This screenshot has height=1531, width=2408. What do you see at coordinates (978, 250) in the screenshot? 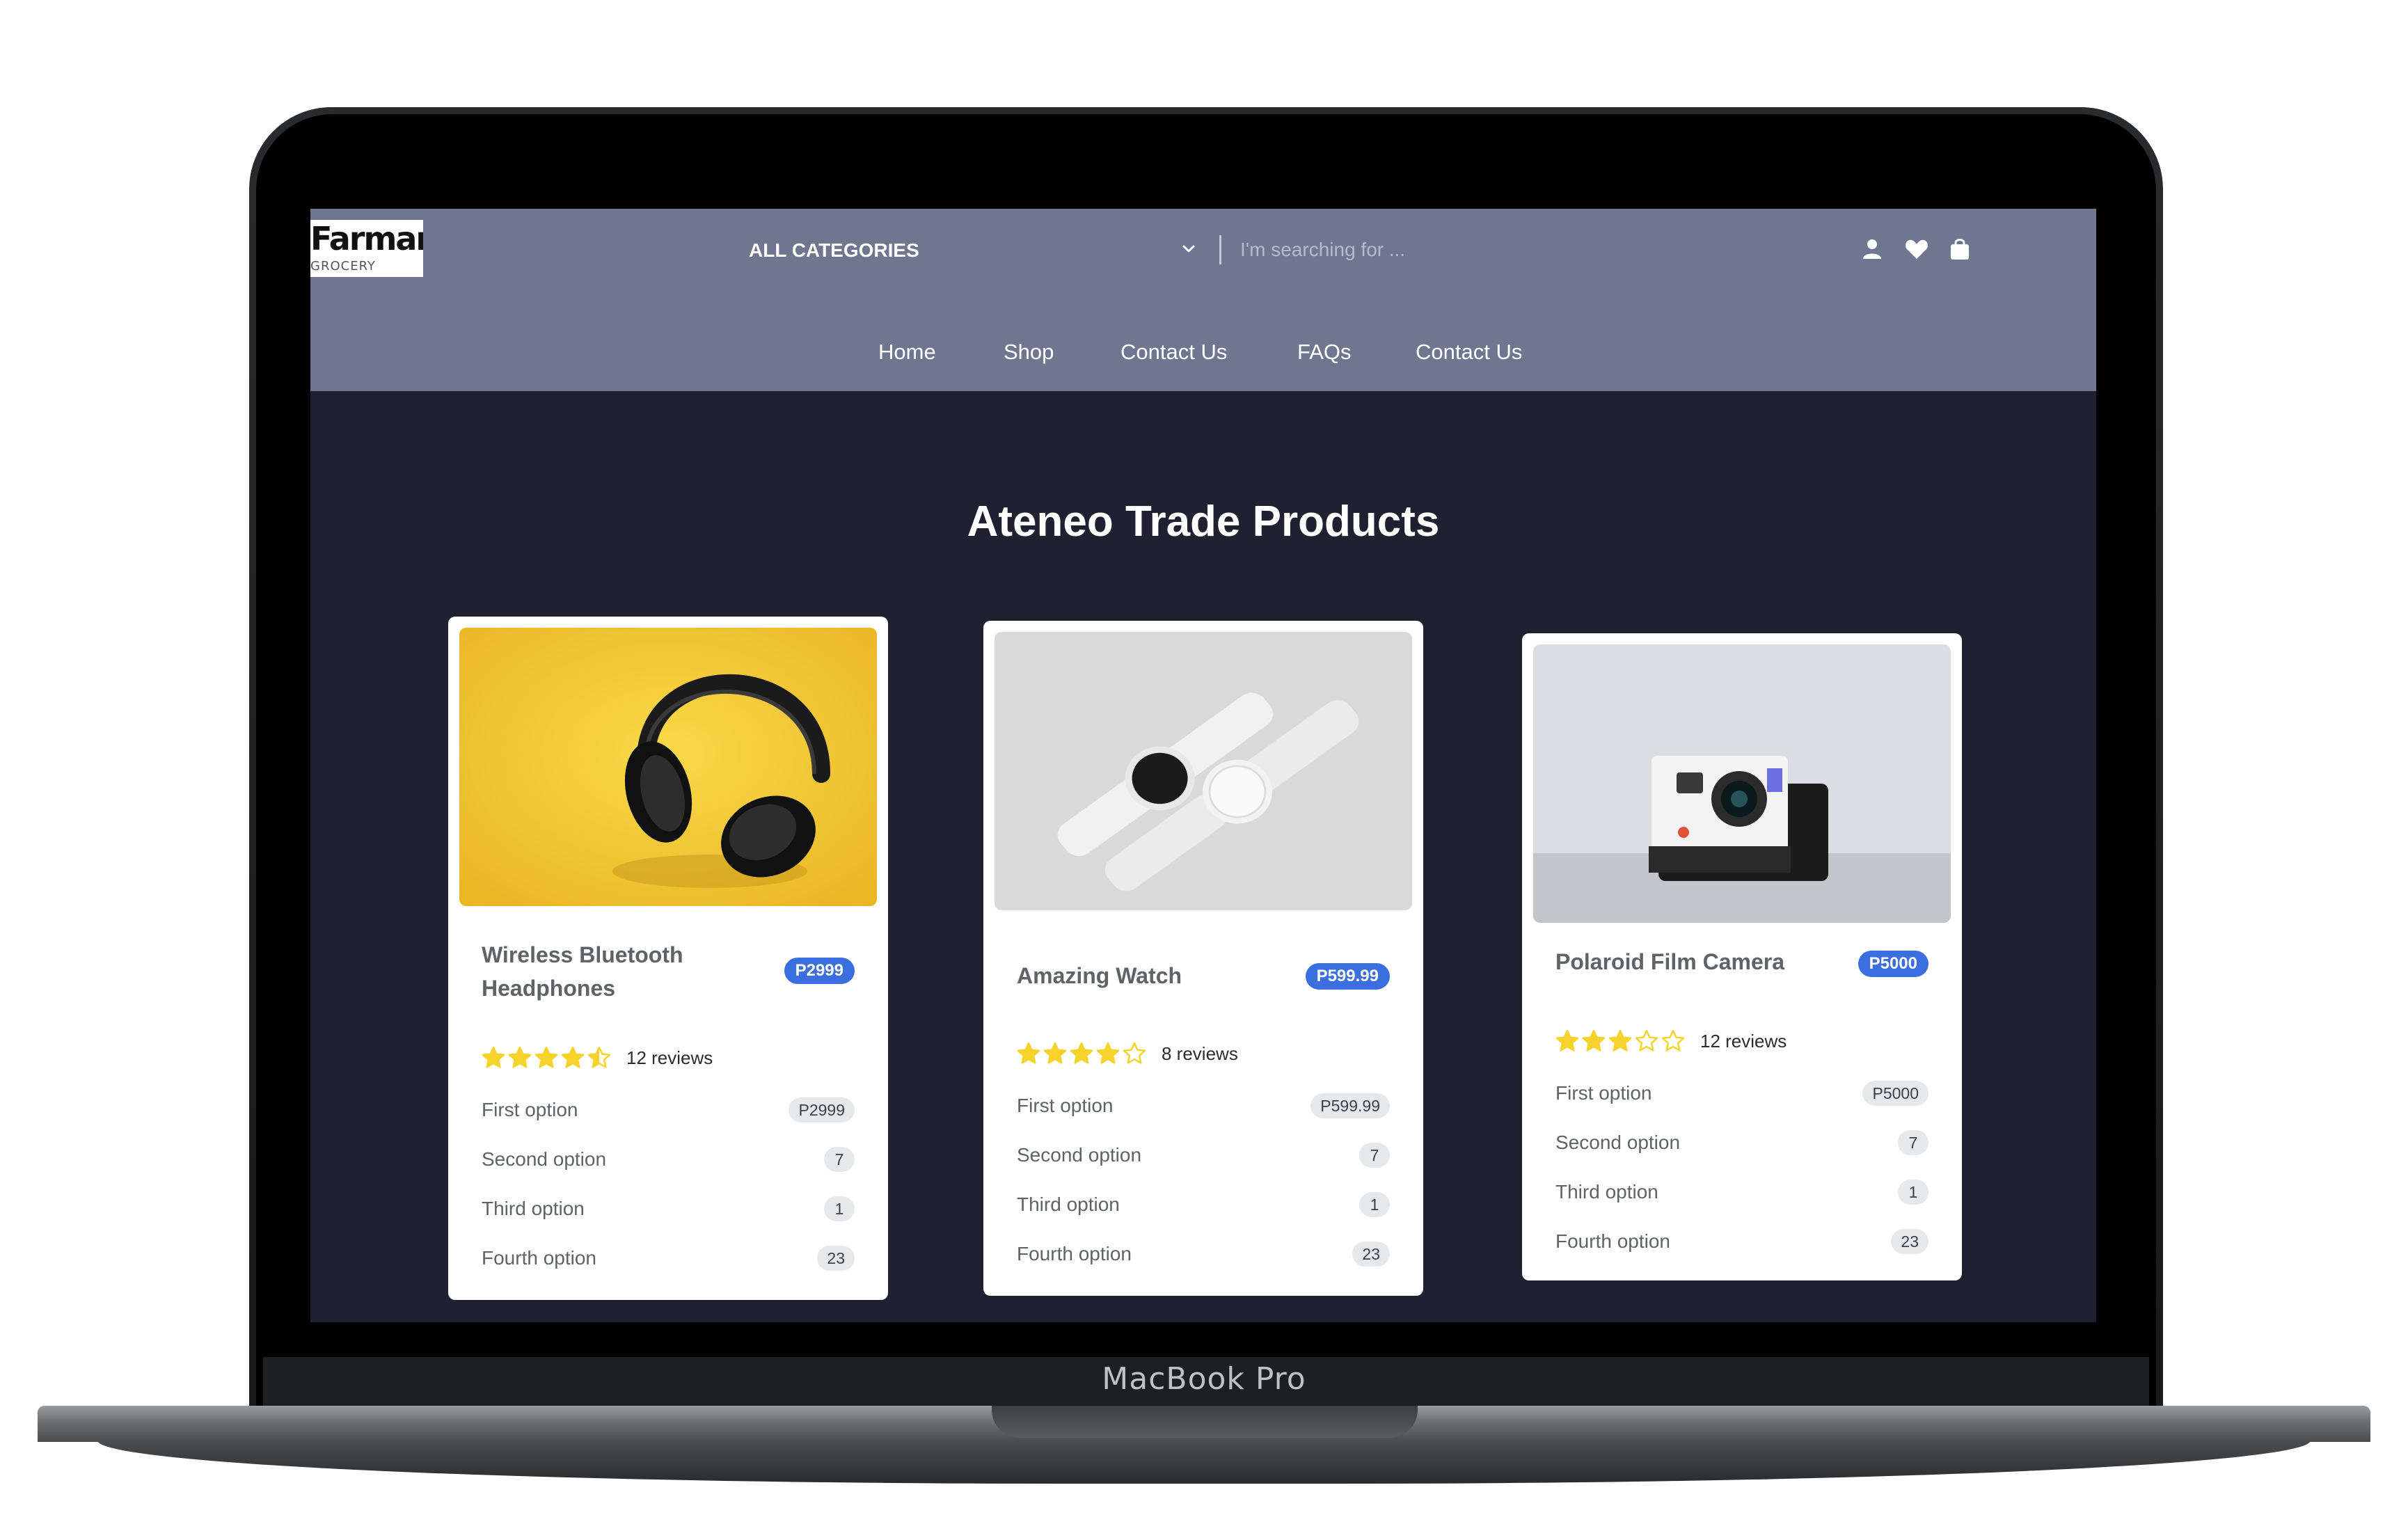
I see `category-select: ALL CATEGORIES` at bounding box center [978, 250].